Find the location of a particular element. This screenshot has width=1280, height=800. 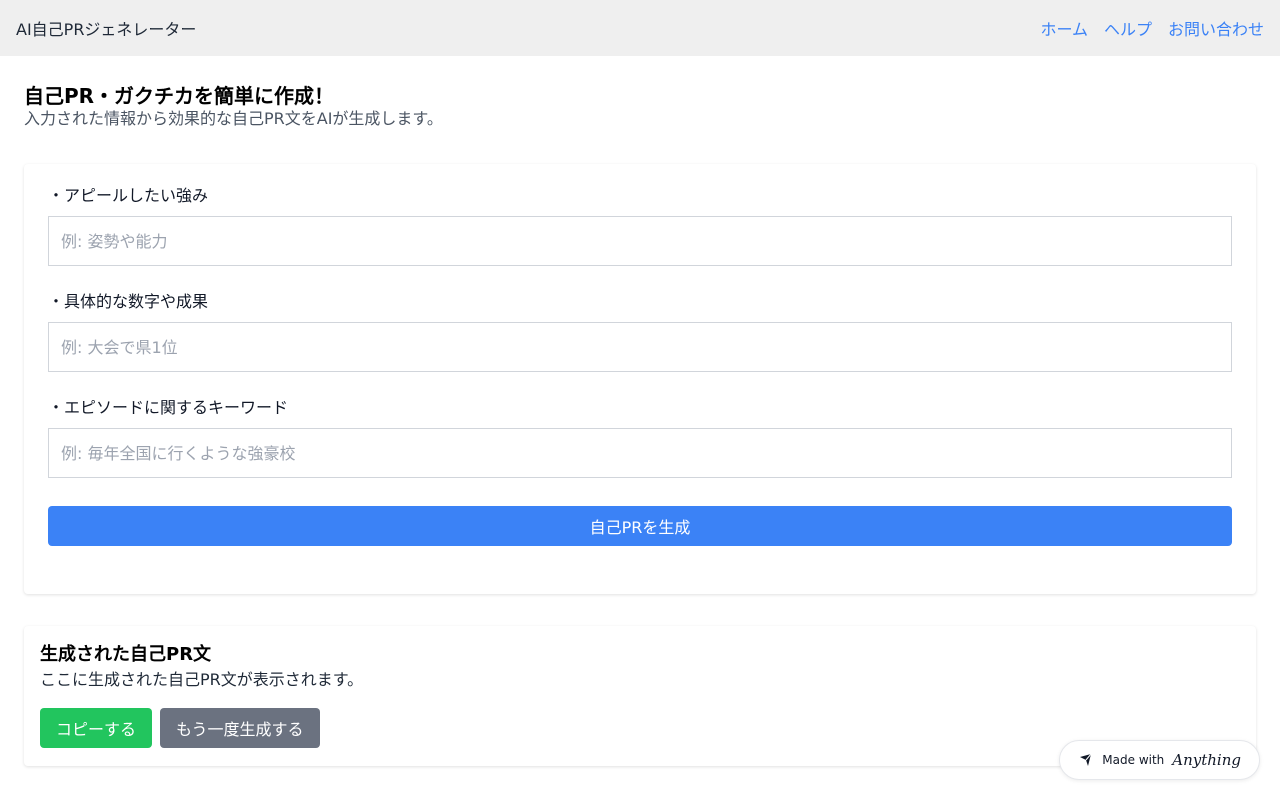

result-text: ここに生成された自己PR文が表示されます。 is located at coordinates (202, 679).